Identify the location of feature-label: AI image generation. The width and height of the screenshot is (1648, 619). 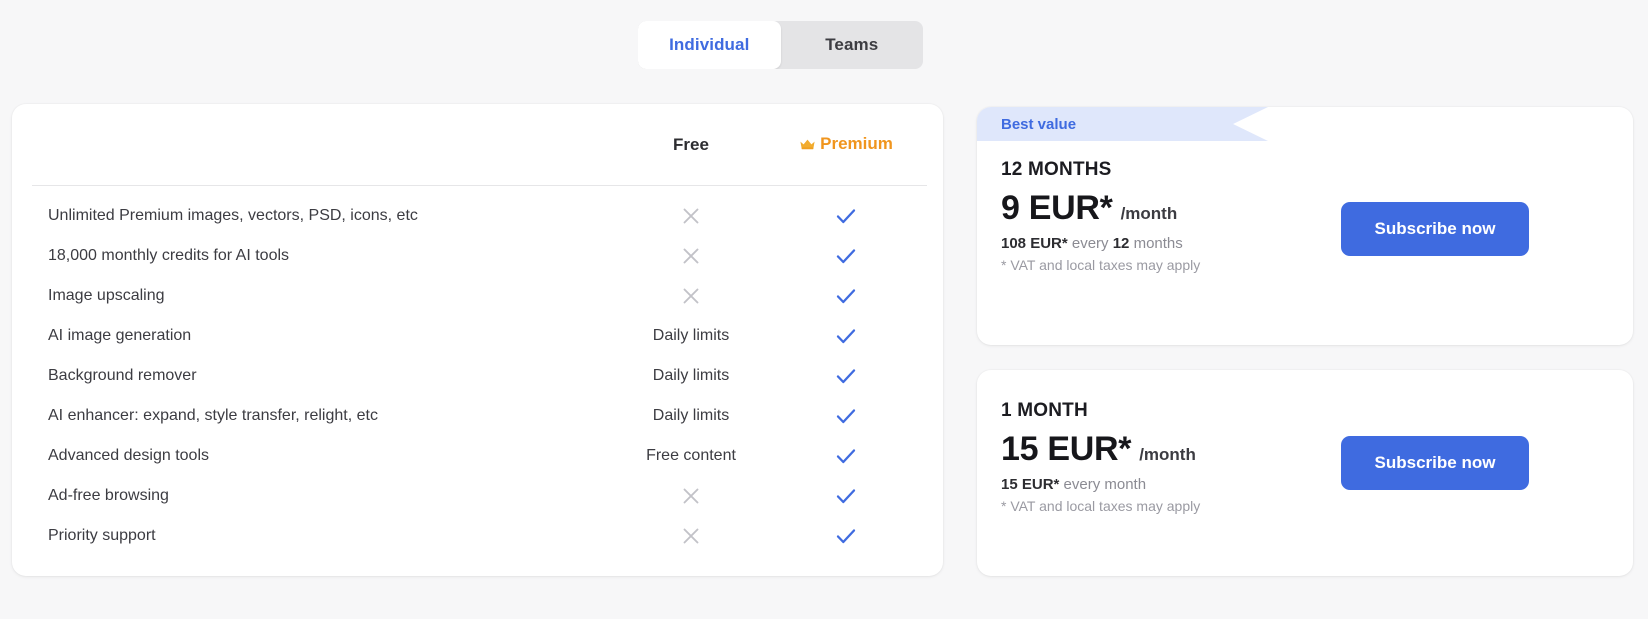
(120, 335).